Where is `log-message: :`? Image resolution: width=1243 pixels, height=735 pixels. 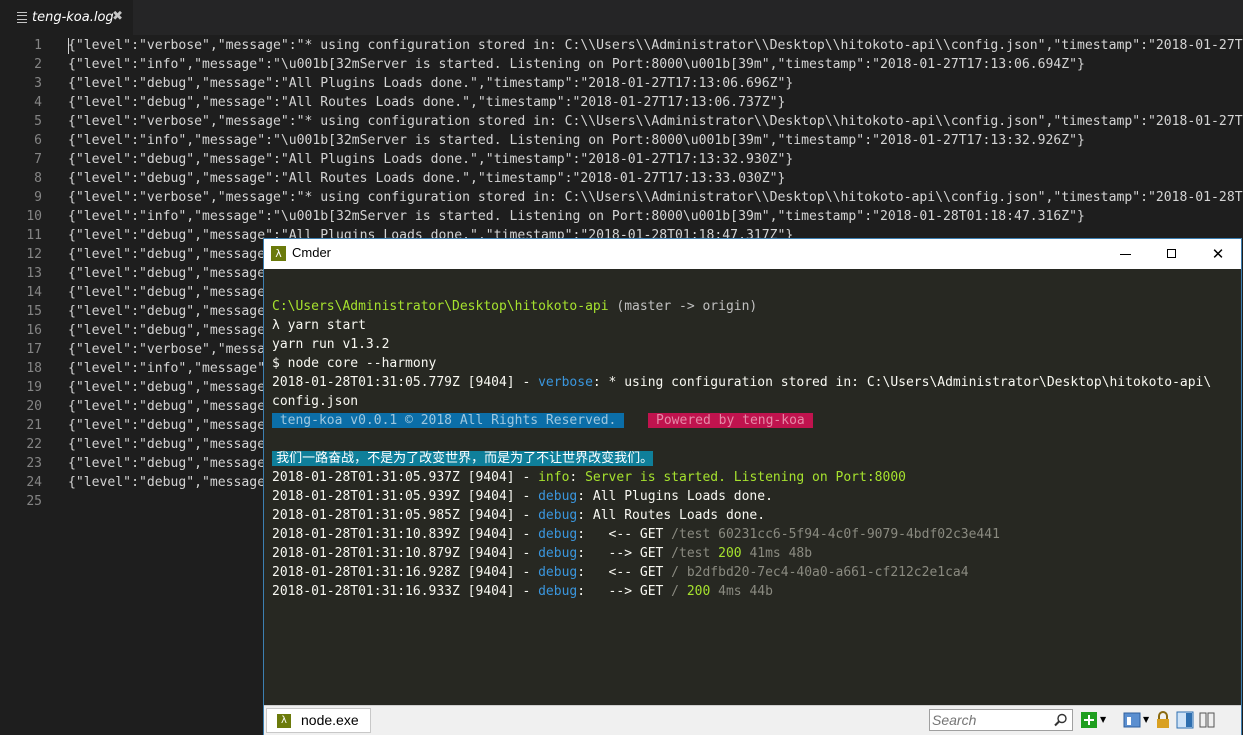
log-message: : is located at coordinates (577, 477).